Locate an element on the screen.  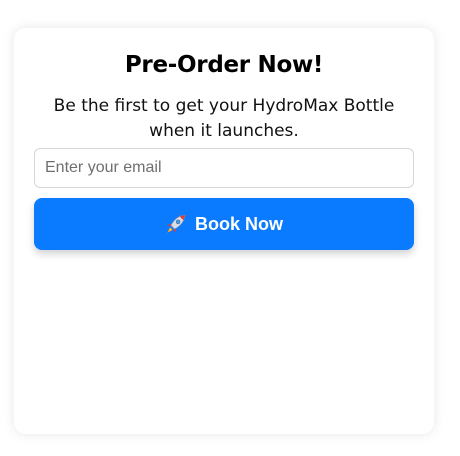
email-input is located at coordinates (224, 168).